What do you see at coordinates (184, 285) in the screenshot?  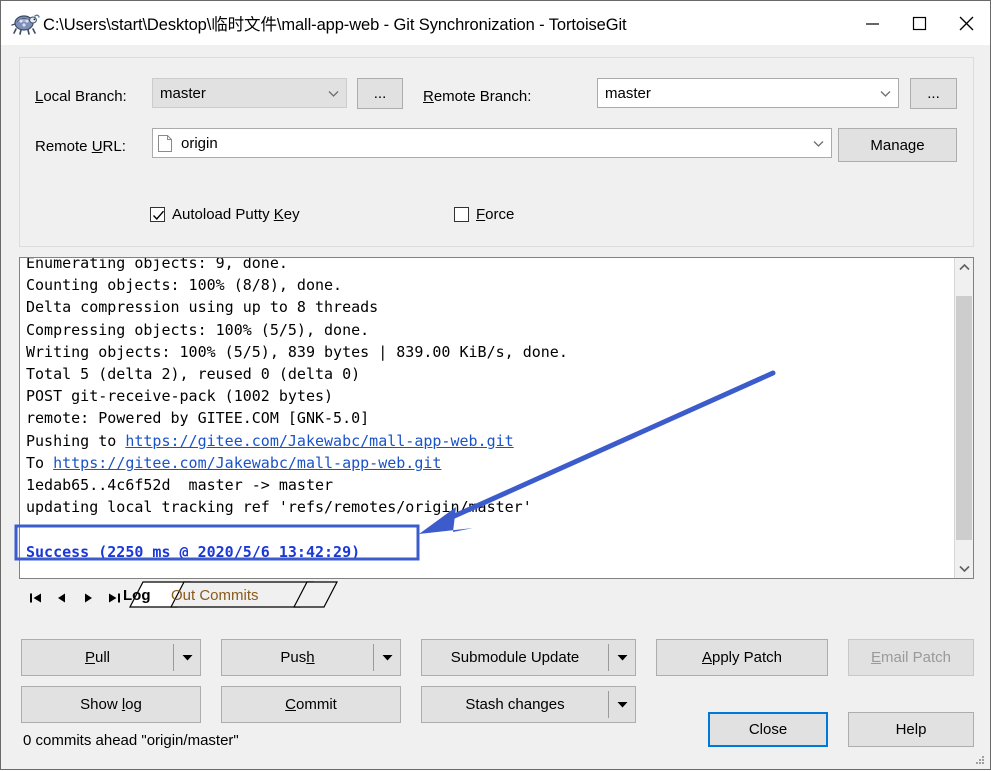 I see `log-line: Counting objects: 100% (8/8), done.` at bounding box center [184, 285].